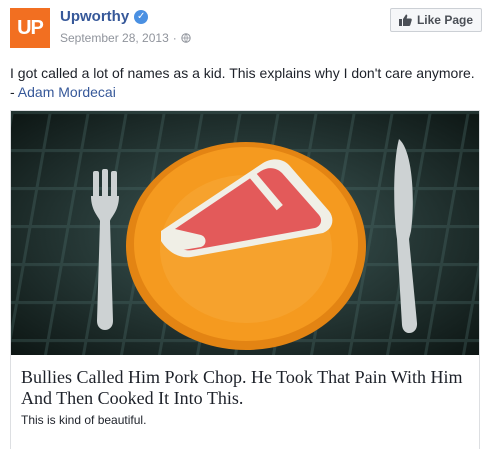 This screenshot has width=490, height=450. Describe the element at coordinates (84, 420) in the screenshot. I see `link-card-description: This is kind of beautiful.` at that location.